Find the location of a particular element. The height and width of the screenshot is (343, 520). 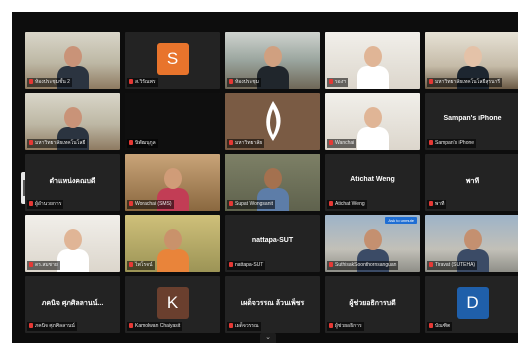

participant-name-text: มหาวิทยาลัย is located at coordinates (249, 143).